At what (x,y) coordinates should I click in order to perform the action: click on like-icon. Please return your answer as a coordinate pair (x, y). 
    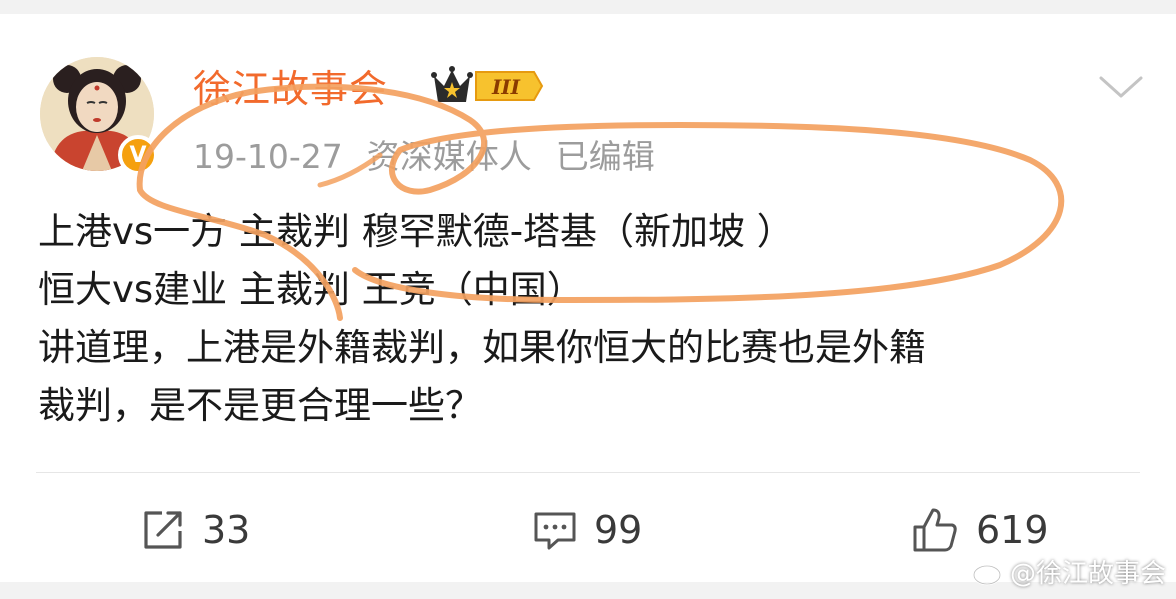
    Looking at the image, I should click on (935, 530).